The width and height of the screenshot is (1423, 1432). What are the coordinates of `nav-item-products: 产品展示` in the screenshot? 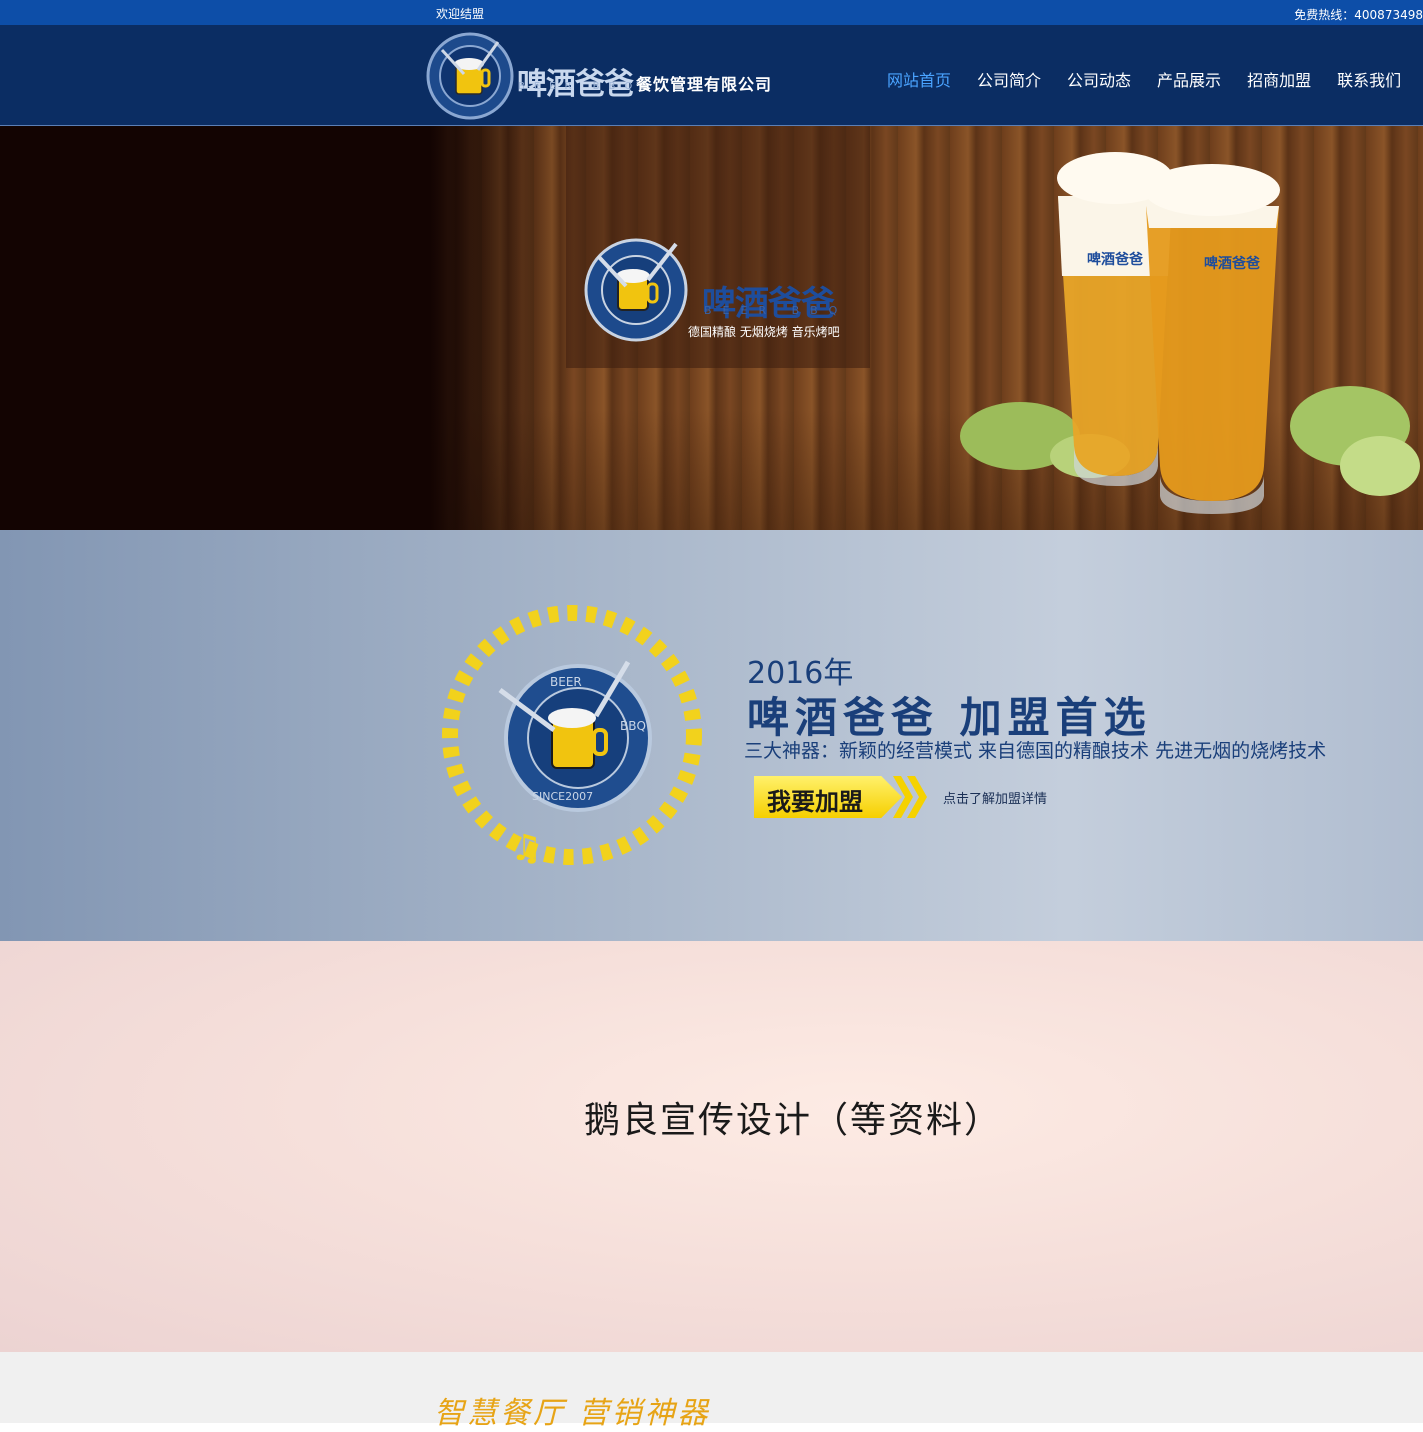 It's located at (1189, 79).